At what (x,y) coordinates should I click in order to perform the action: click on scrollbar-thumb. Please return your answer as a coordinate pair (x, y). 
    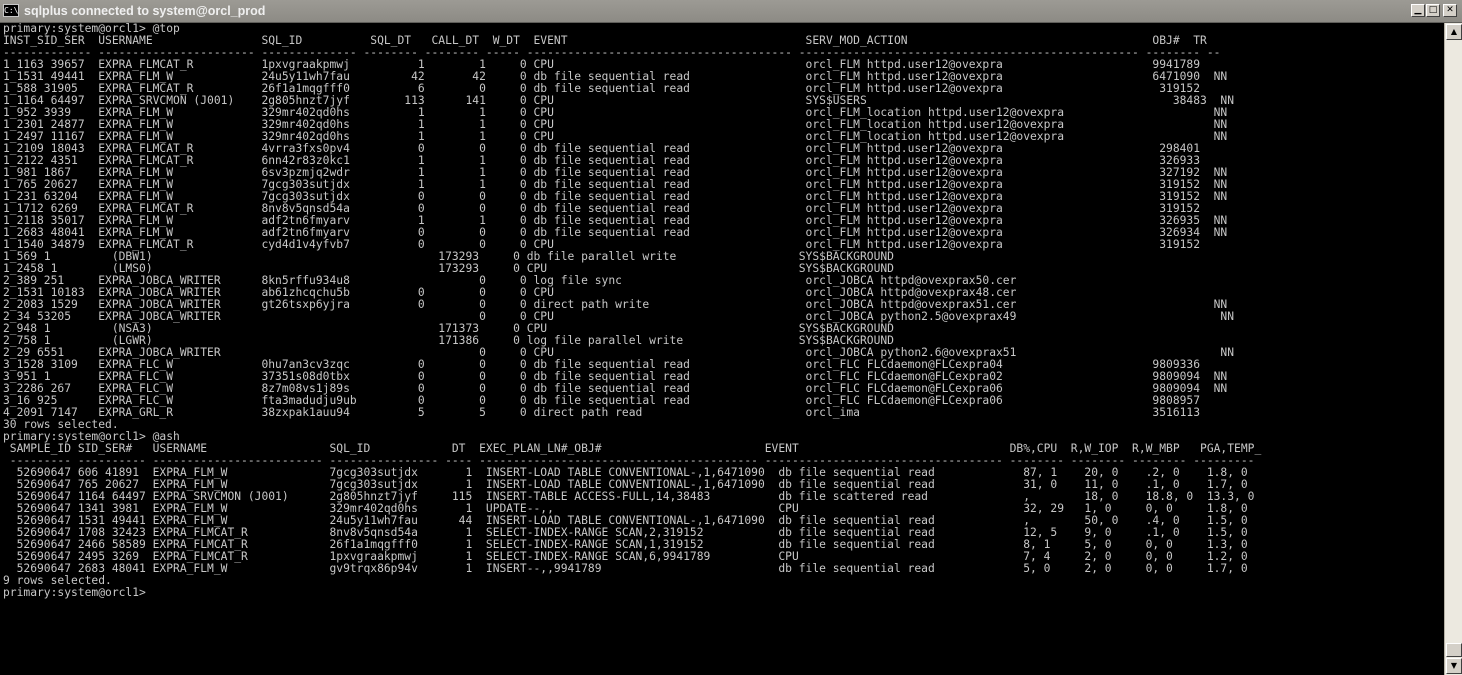
    Looking at the image, I should click on (1454, 650).